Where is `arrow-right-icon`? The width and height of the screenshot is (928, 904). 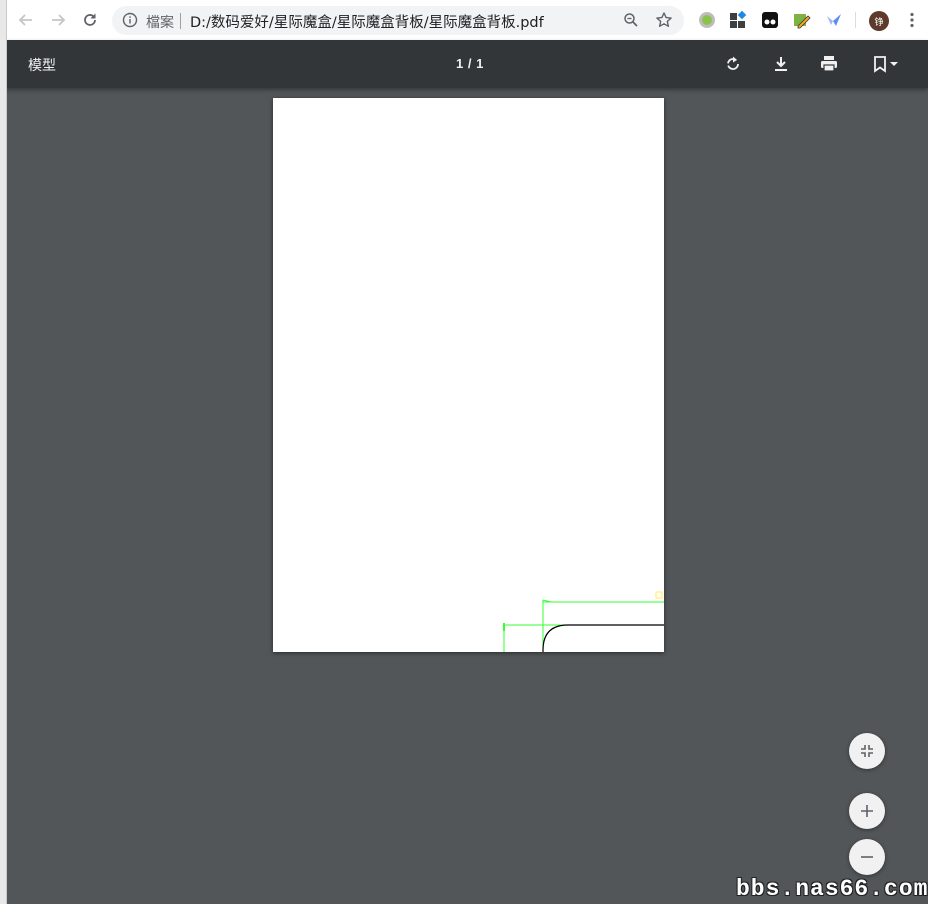
arrow-right-icon is located at coordinates (59, 20).